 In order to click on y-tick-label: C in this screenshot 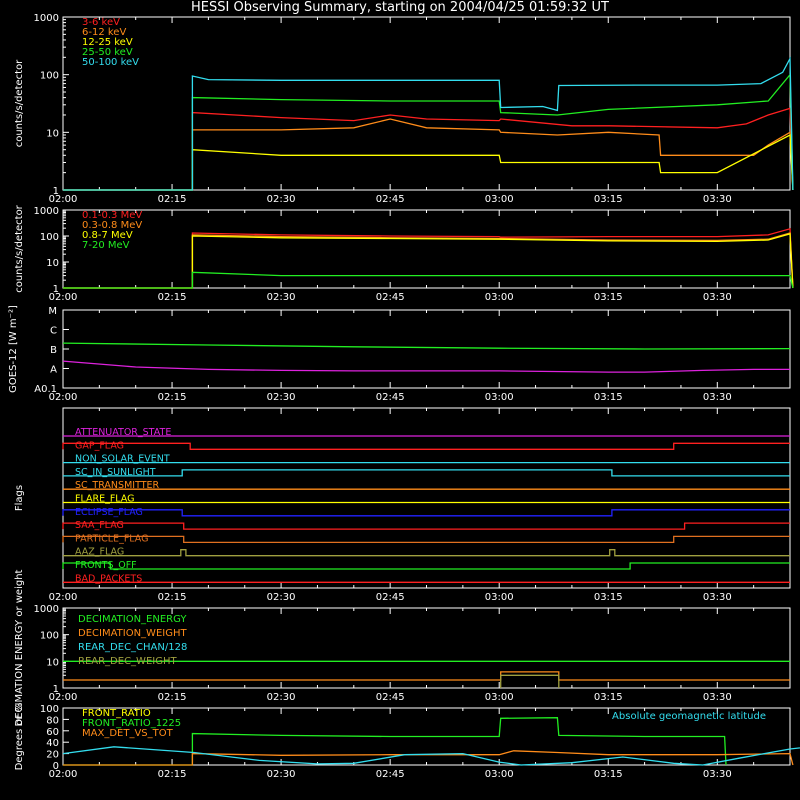, I will do `click(53, 331)`.